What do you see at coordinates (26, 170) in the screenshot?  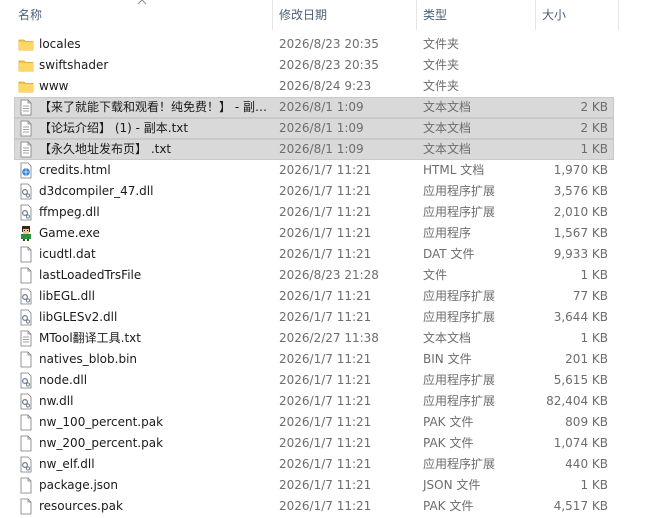 I see `html-file-icon` at bounding box center [26, 170].